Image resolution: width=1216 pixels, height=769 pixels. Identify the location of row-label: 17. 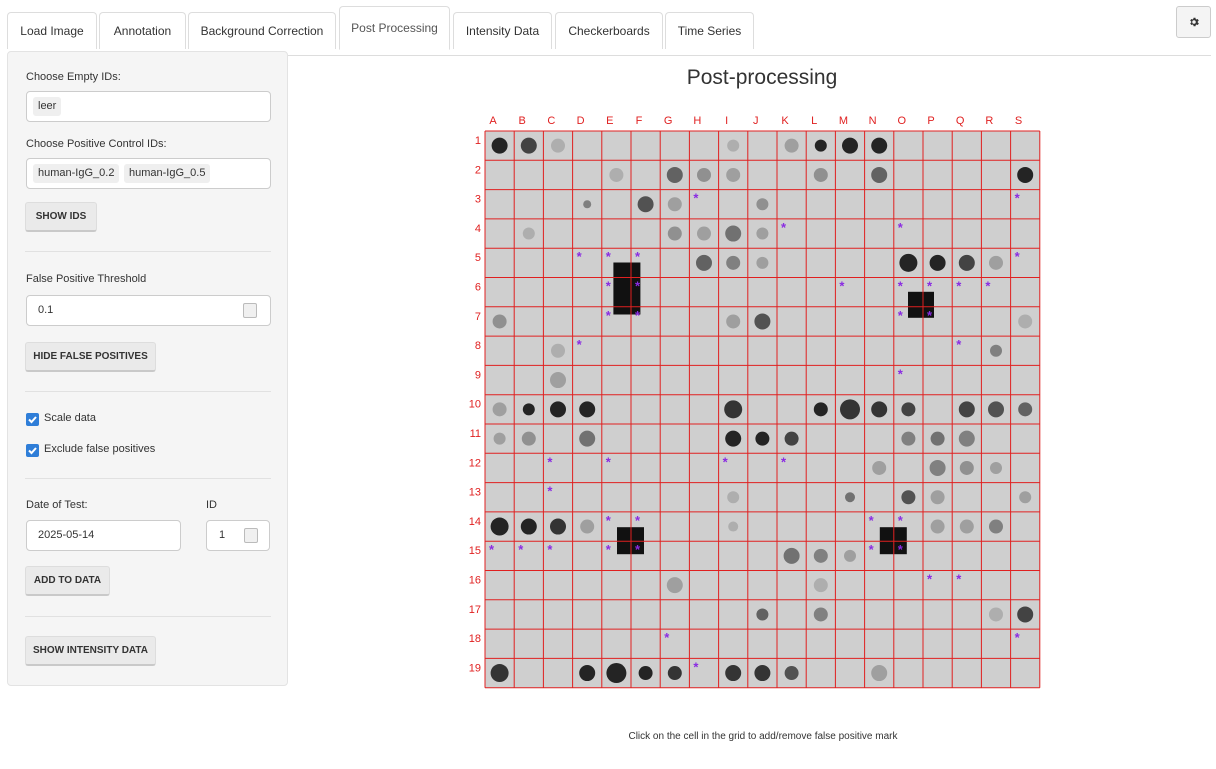
(475, 610).